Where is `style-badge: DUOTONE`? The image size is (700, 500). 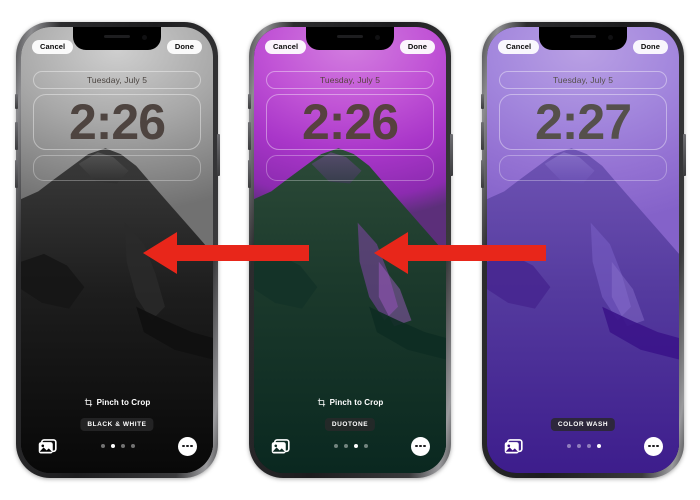
style-badge: DUOTONE is located at coordinates (350, 424).